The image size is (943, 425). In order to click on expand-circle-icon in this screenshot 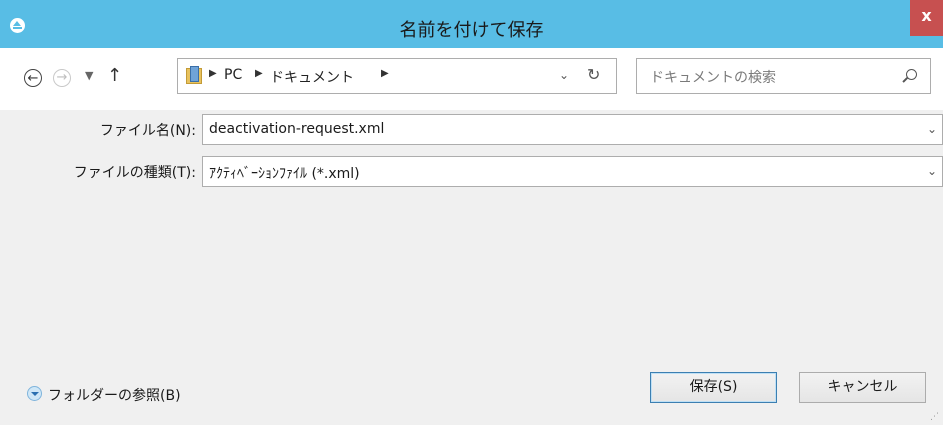, I will do `click(34, 393)`.